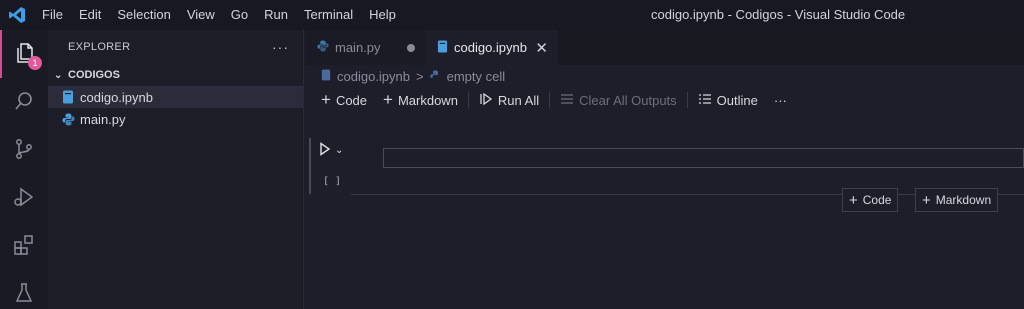 Image resolution: width=1024 pixels, height=309 pixels. I want to click on activity-bar: 1, so click(24, 169).